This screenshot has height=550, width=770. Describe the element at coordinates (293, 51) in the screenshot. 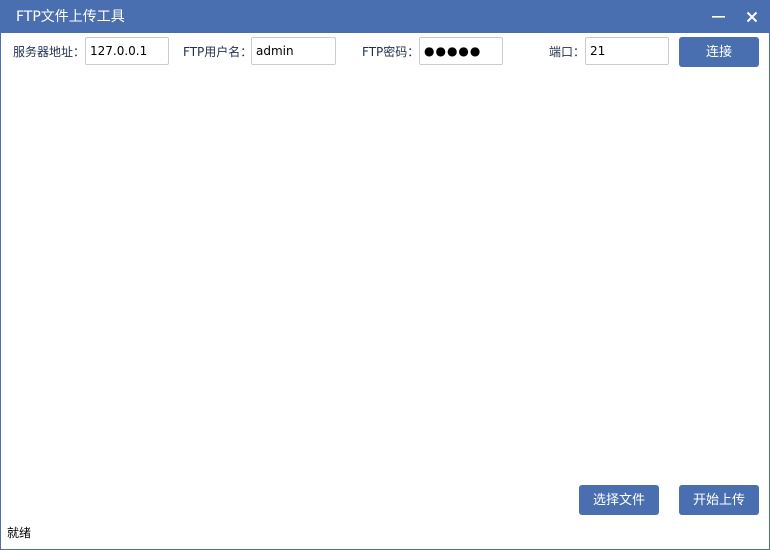

I see `ftp-username-input` at that location.